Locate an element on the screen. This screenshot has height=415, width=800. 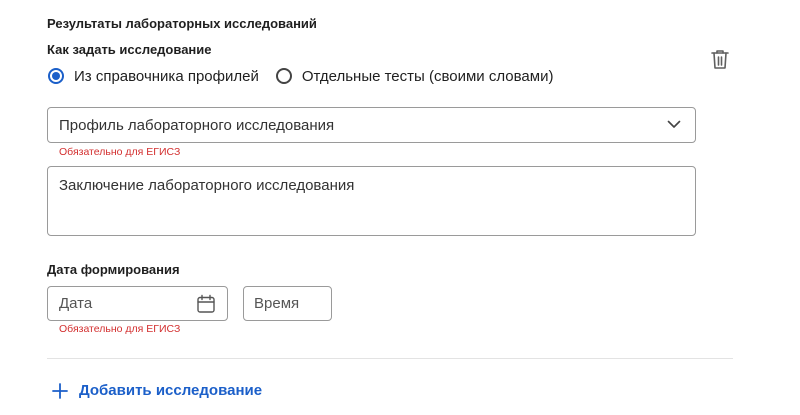
delete-button is located at coordinates (720, 59).